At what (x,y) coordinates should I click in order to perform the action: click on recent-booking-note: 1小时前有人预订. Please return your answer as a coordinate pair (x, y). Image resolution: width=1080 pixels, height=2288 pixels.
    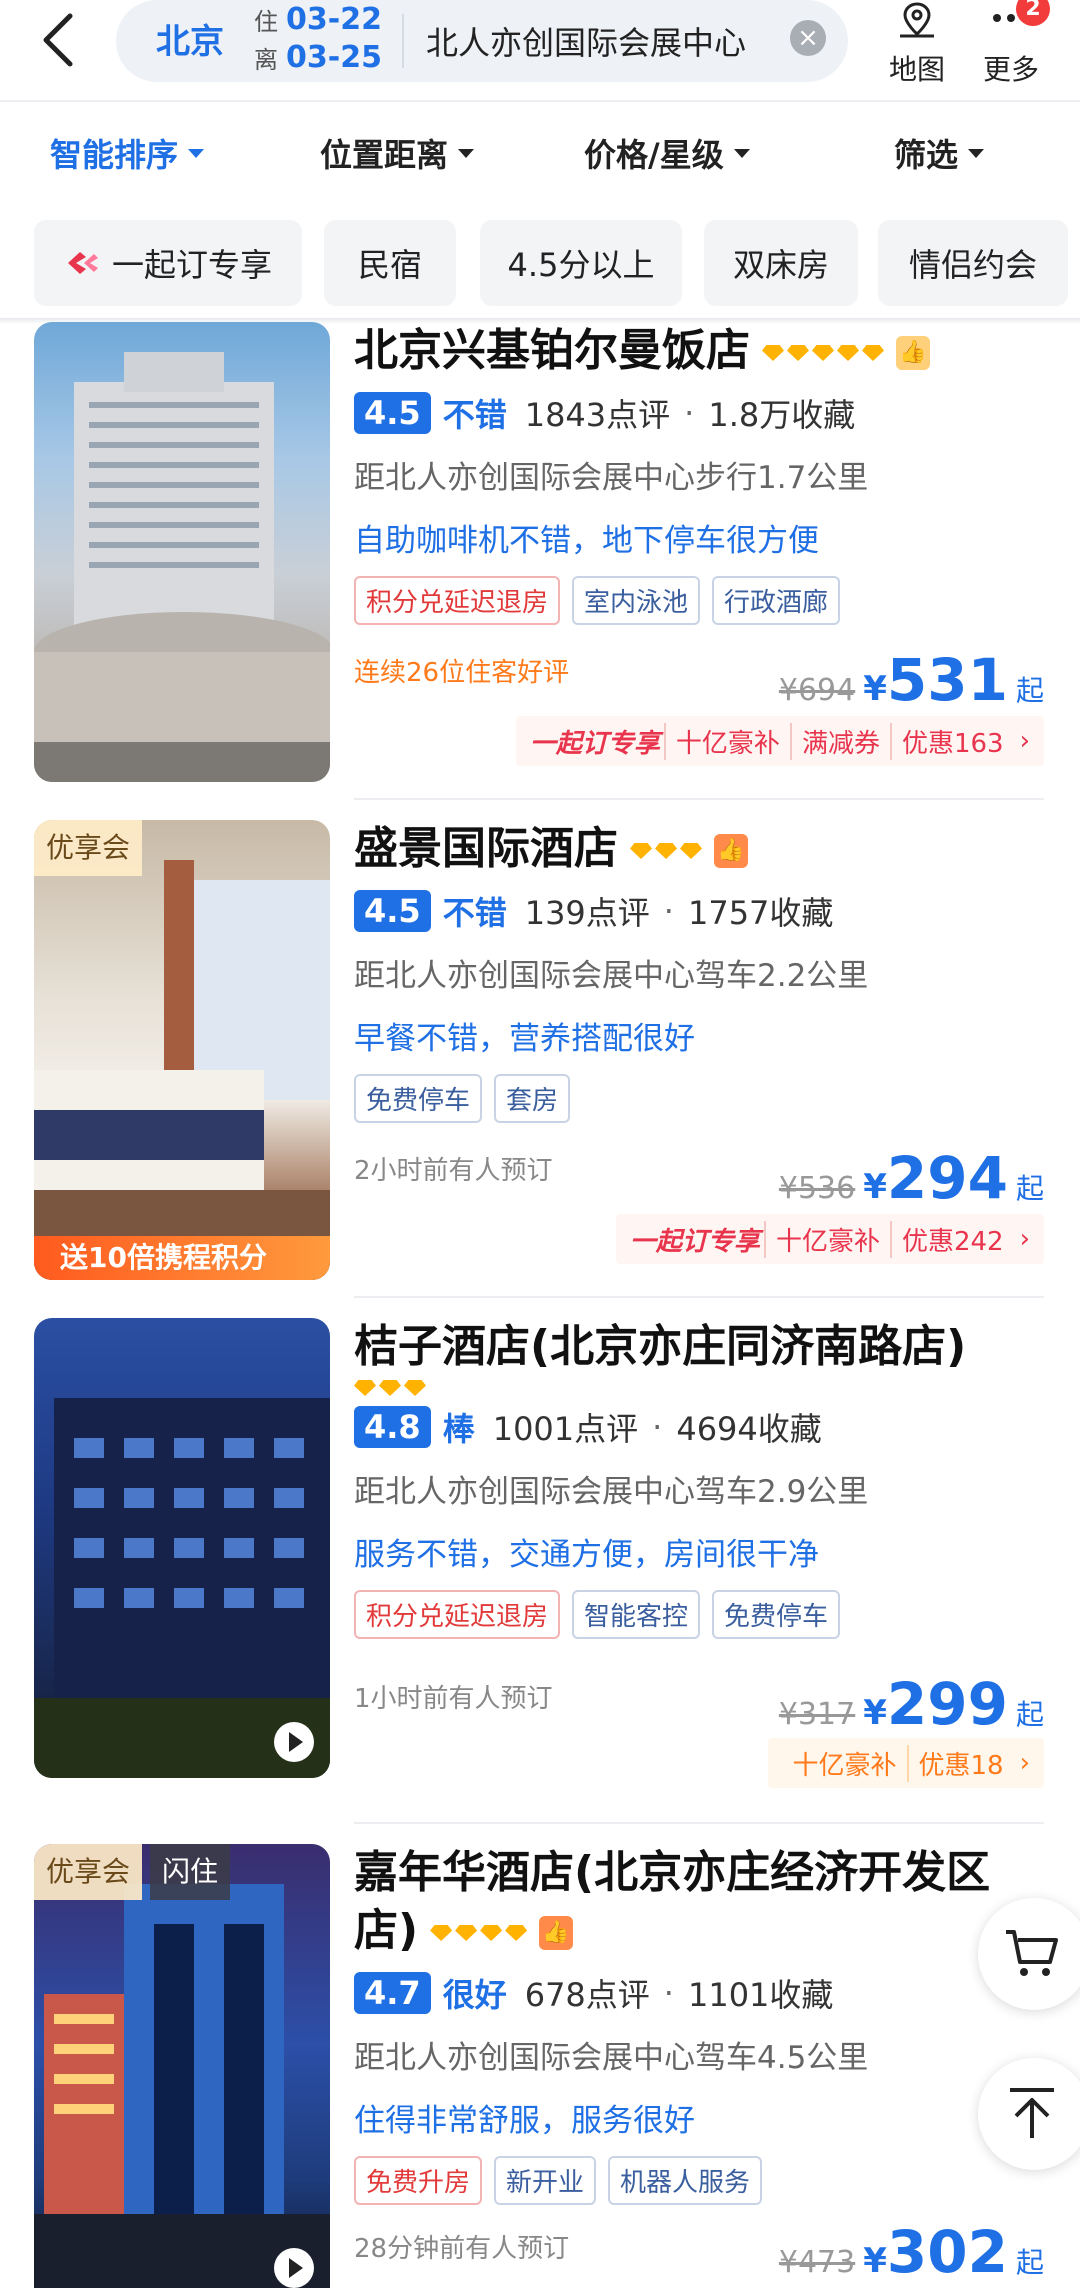
    Looking at the image, I should click on (453, 1699).